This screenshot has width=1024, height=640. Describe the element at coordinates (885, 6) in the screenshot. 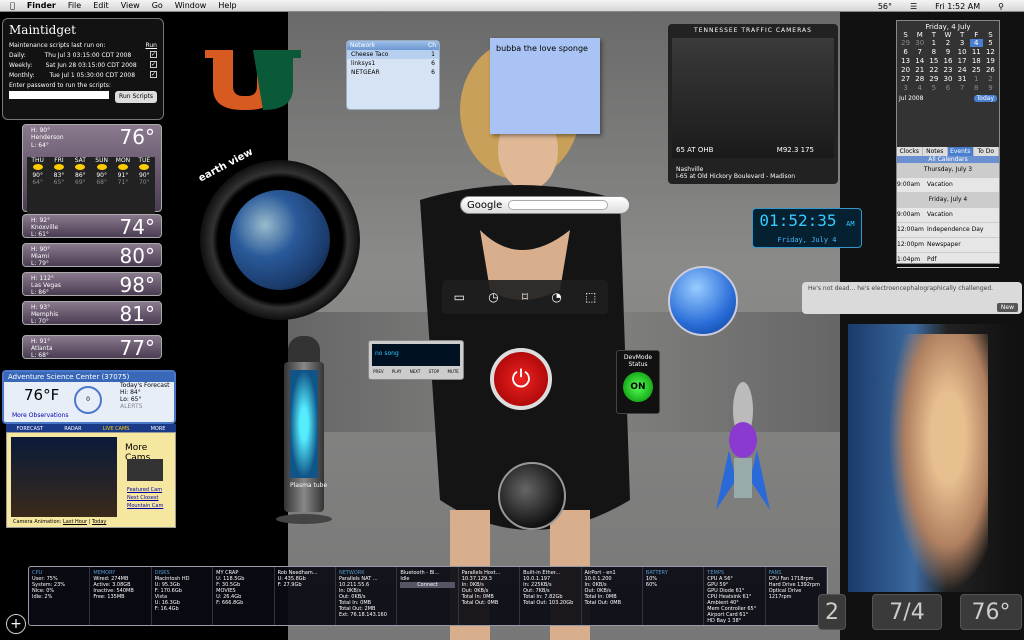

I see `battery-temp: 56°` at that location.